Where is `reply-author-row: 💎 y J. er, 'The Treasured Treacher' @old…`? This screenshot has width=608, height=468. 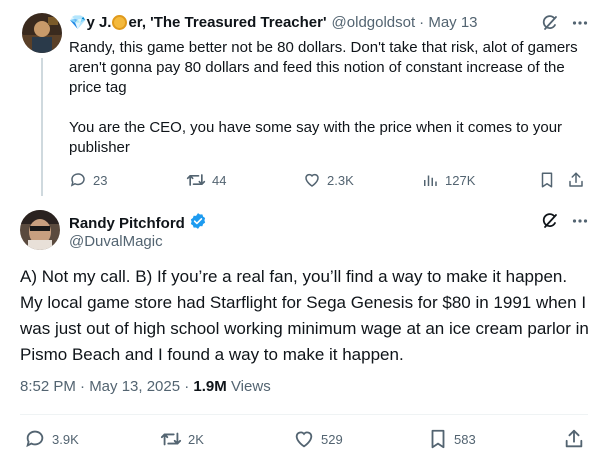 reply-author-row: 💎 y J. er, 'The Treasured Treacher' @old… is located at coordinates (273, 22).